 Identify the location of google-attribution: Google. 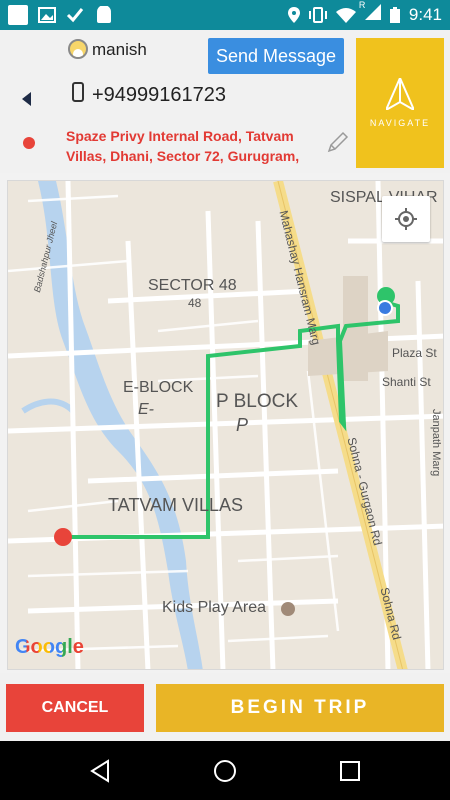
(49, 647).